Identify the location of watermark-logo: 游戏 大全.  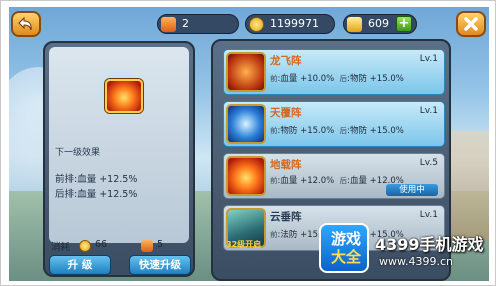
(344, 248).